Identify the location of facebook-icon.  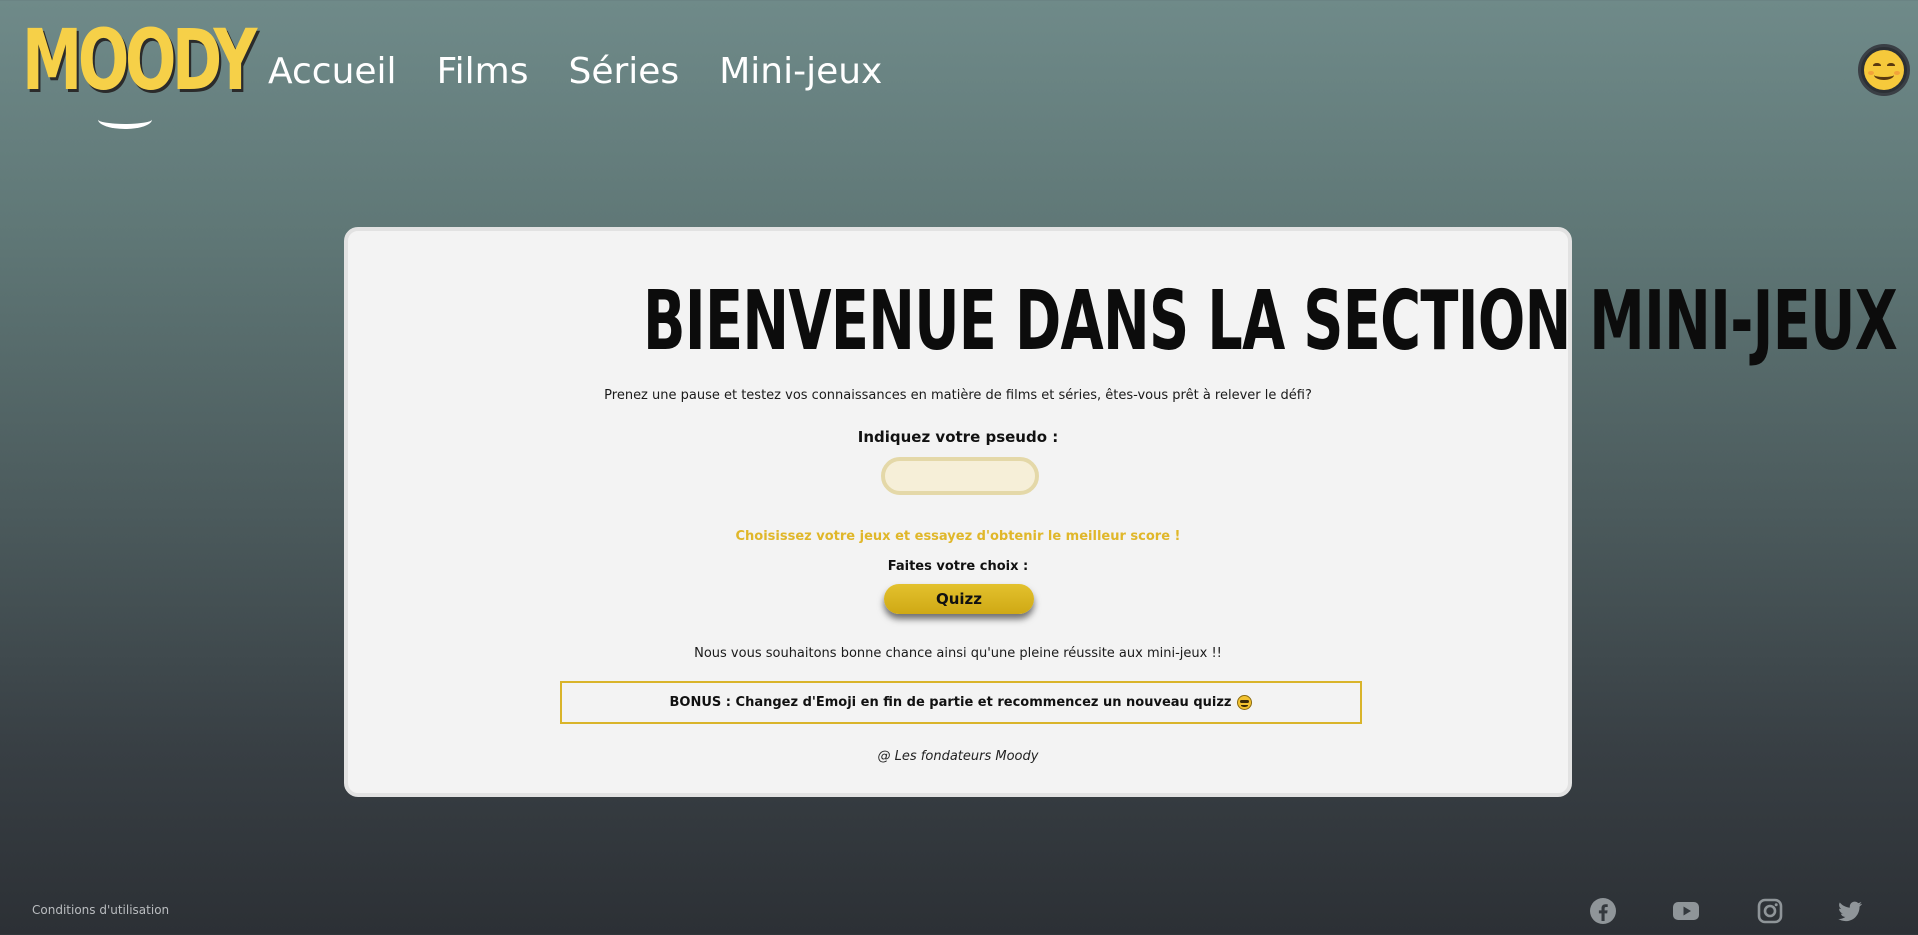
(1603, 911).